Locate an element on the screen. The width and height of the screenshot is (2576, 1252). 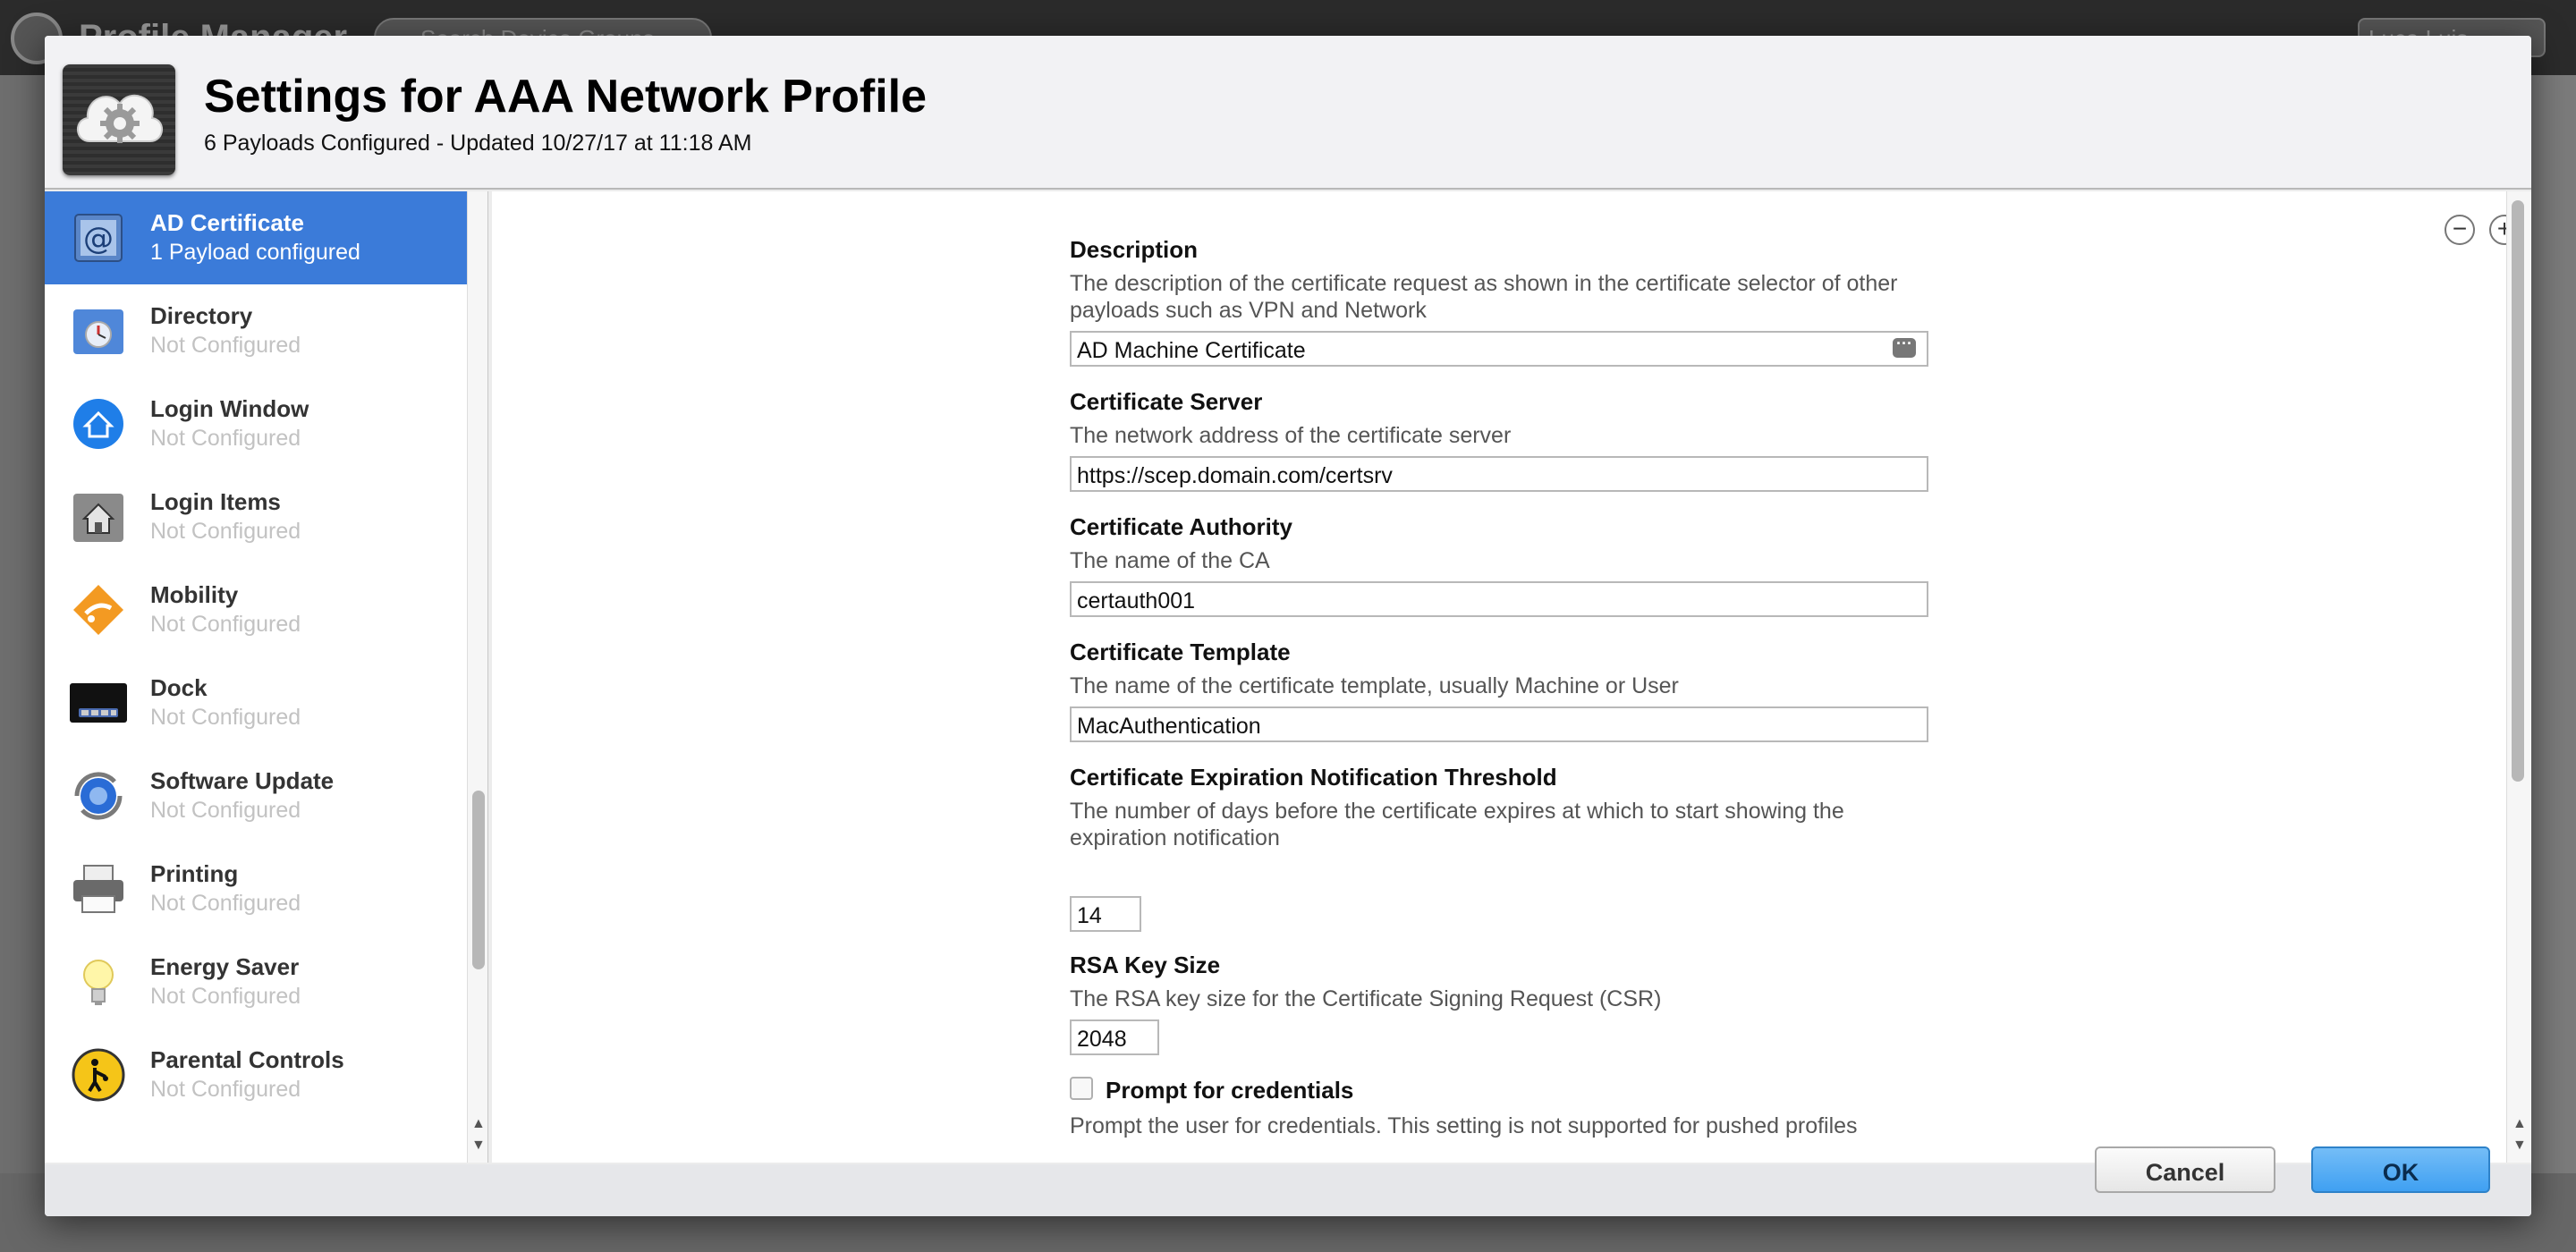
cloud-gear-icon is located at coordinates (119, 119).